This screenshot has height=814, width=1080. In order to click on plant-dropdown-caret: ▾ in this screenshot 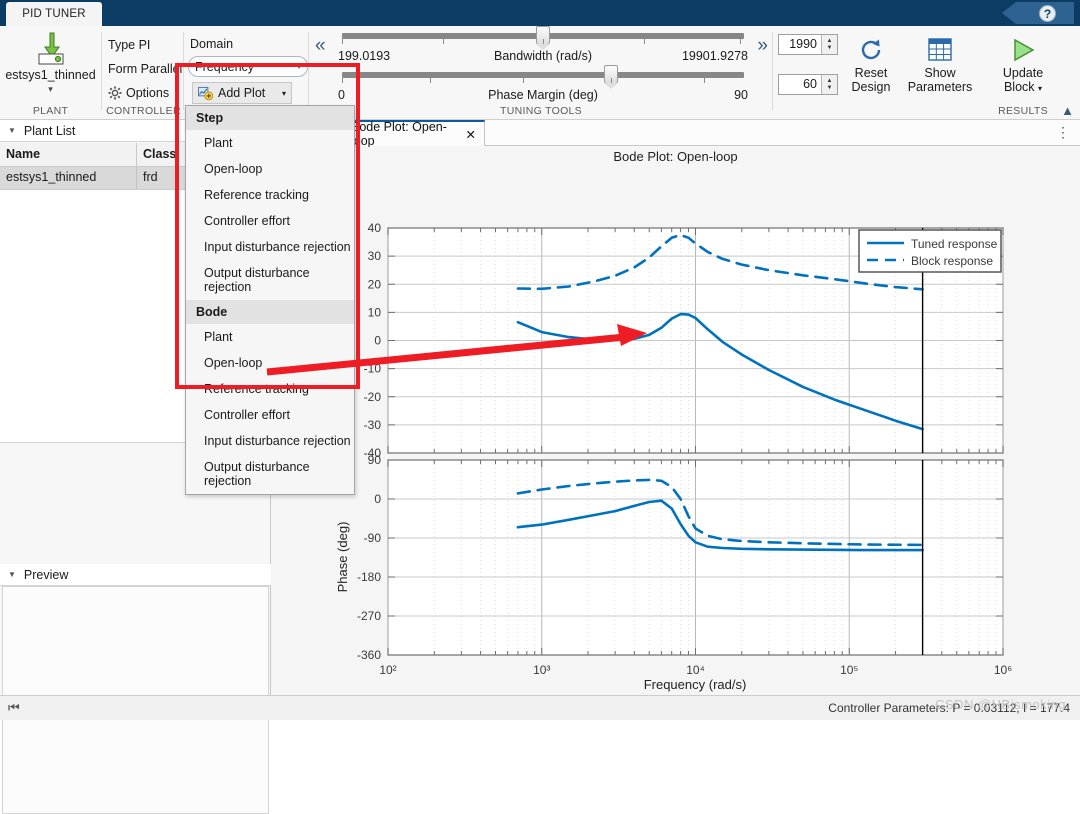, I will do `click(50, 89)`.